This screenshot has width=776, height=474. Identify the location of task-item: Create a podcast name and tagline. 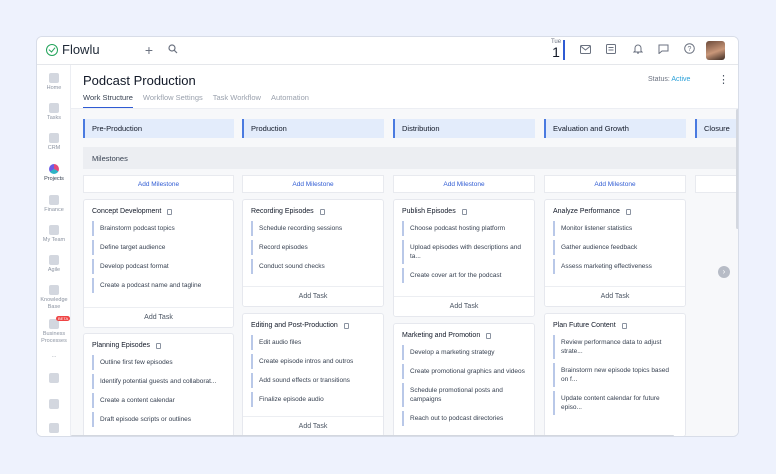
(158, 285).